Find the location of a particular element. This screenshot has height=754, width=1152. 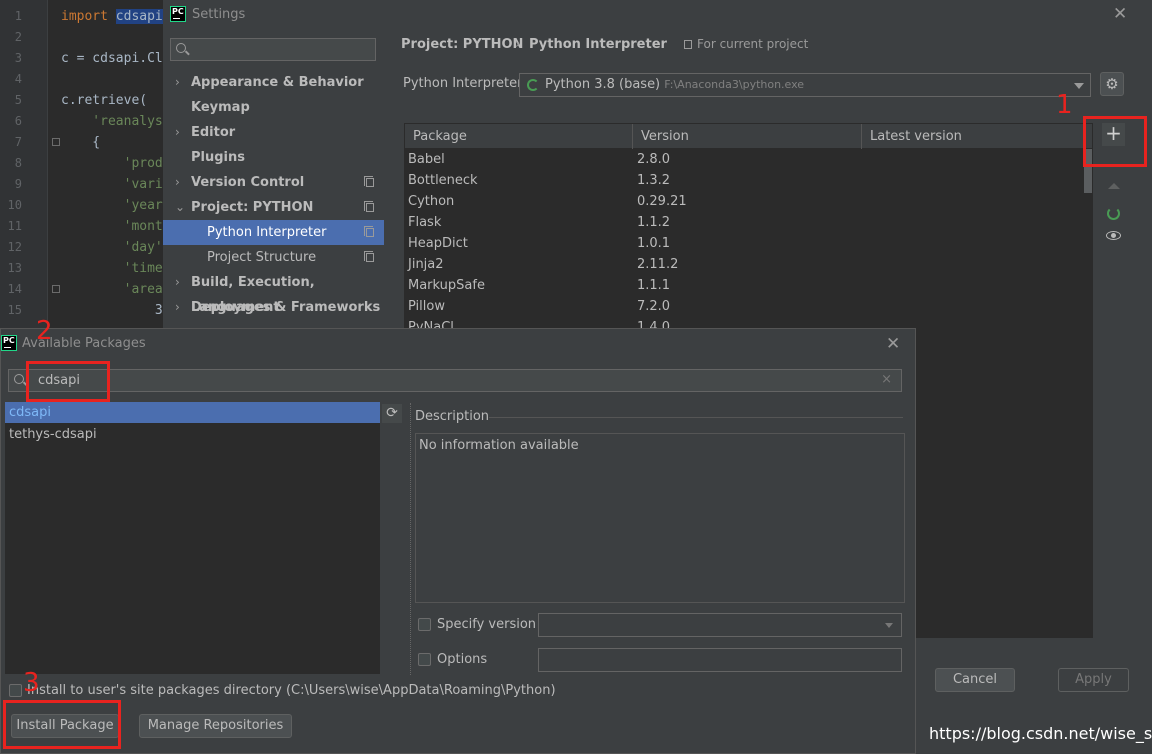

table-row: Cython 0.29.21 is located at coordinates (748, 201).